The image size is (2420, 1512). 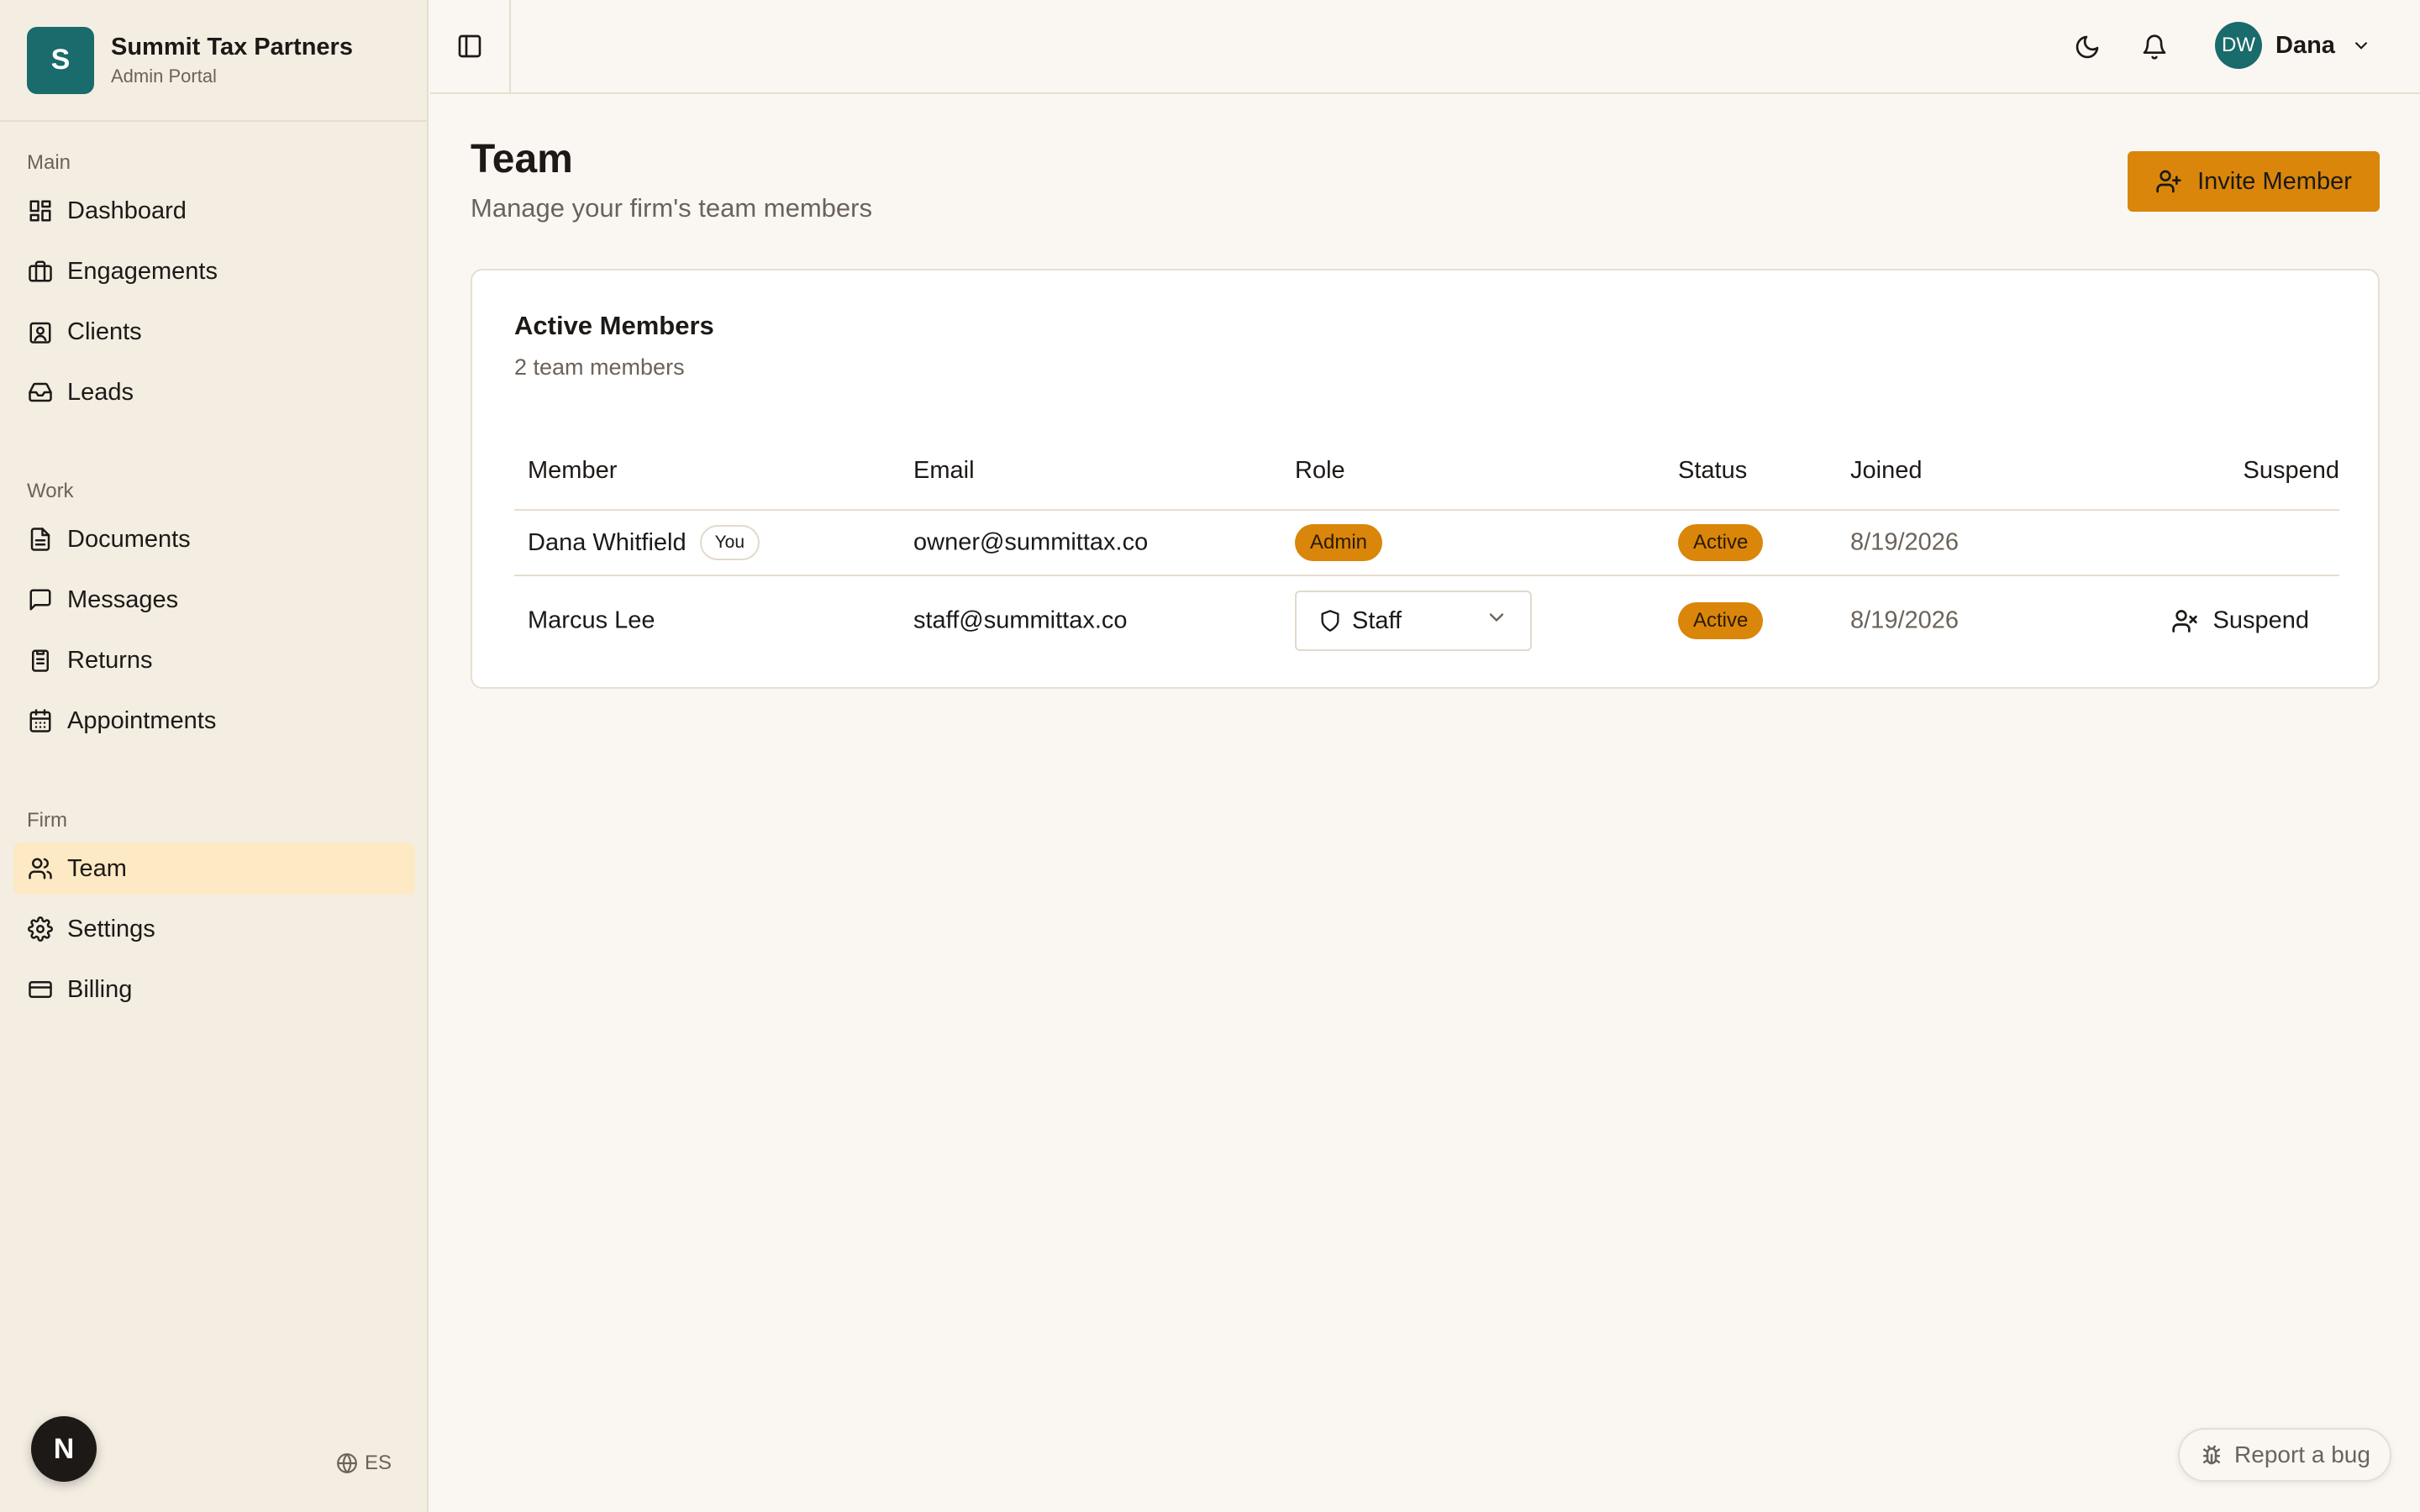 What do you see at coordinates (40, 599) in the screenshot?
I see `message-icon` at bounding box center [40, 599].